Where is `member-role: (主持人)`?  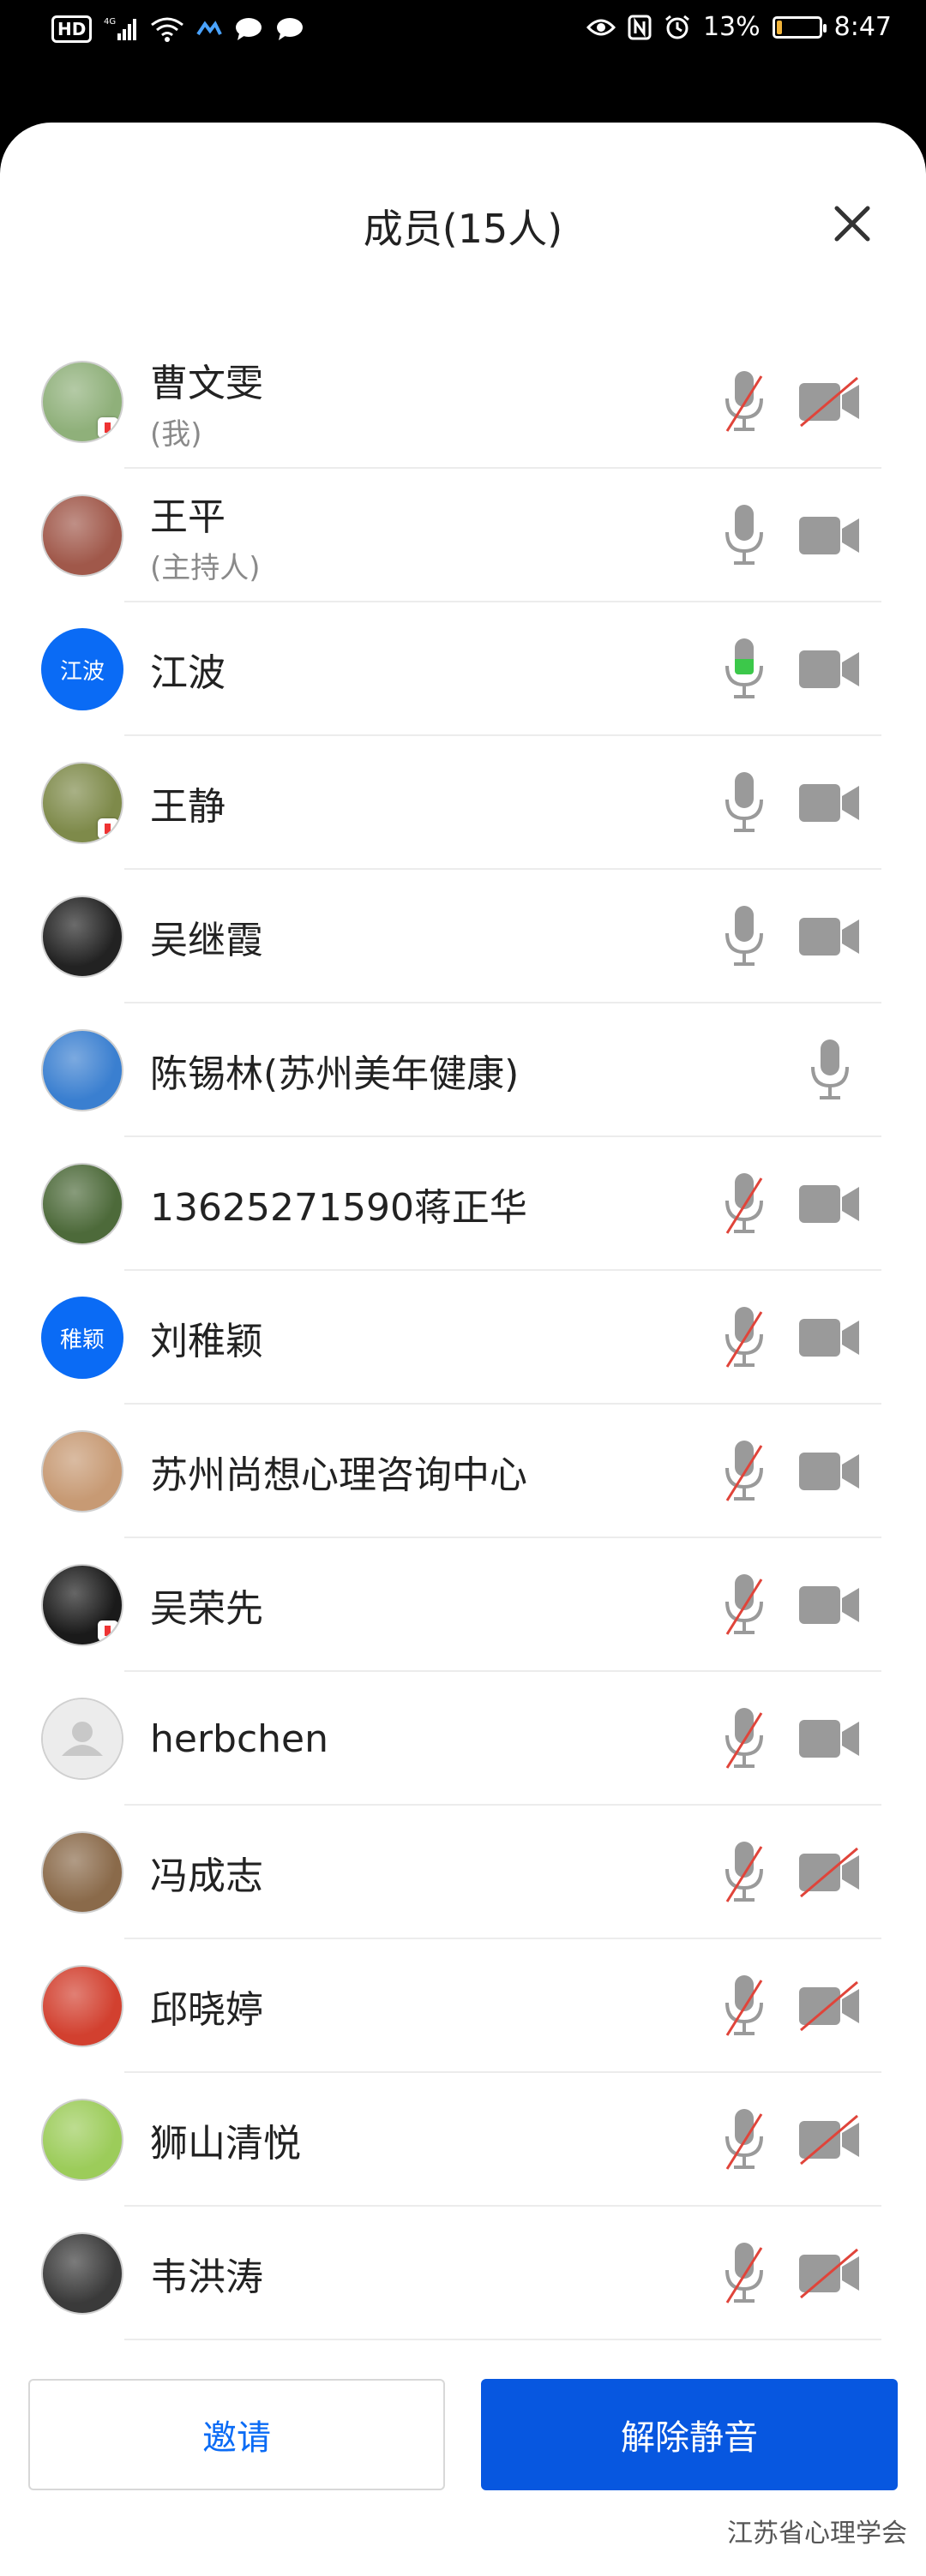
member-role: (主持人) is located at coordinates (205, 567).